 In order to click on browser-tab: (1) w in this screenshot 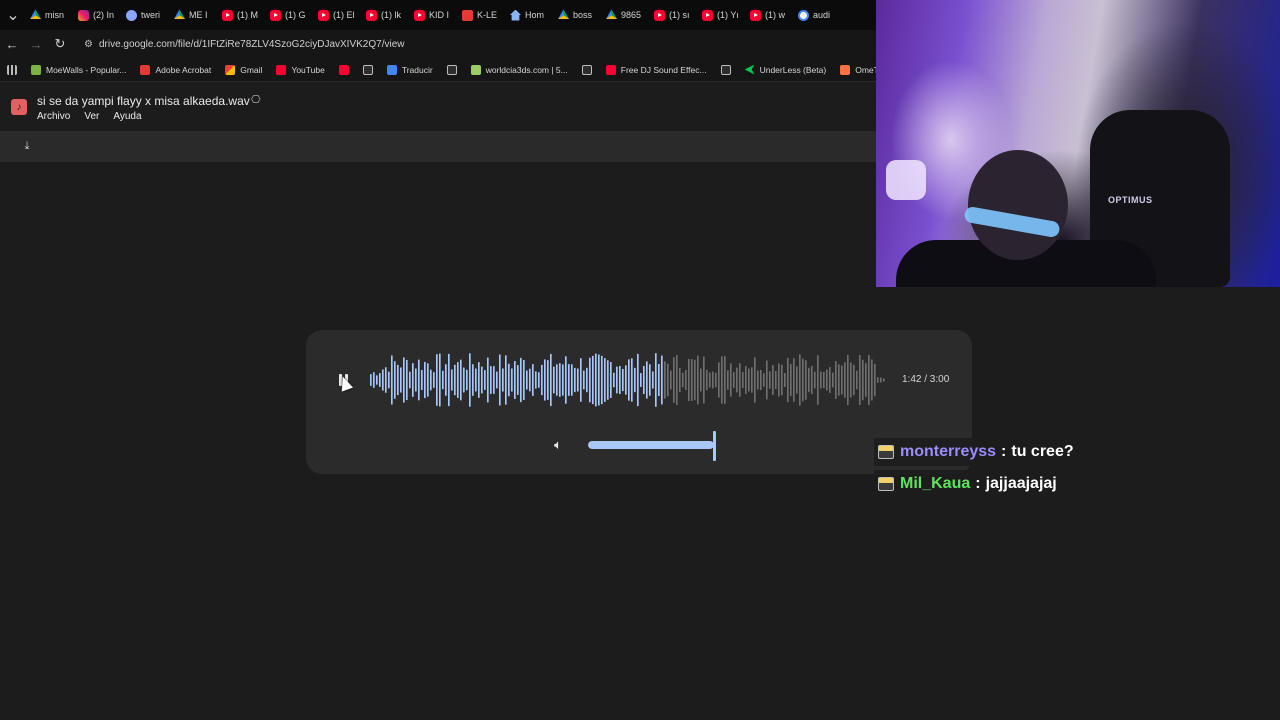, I will do `click(770, 15)`.